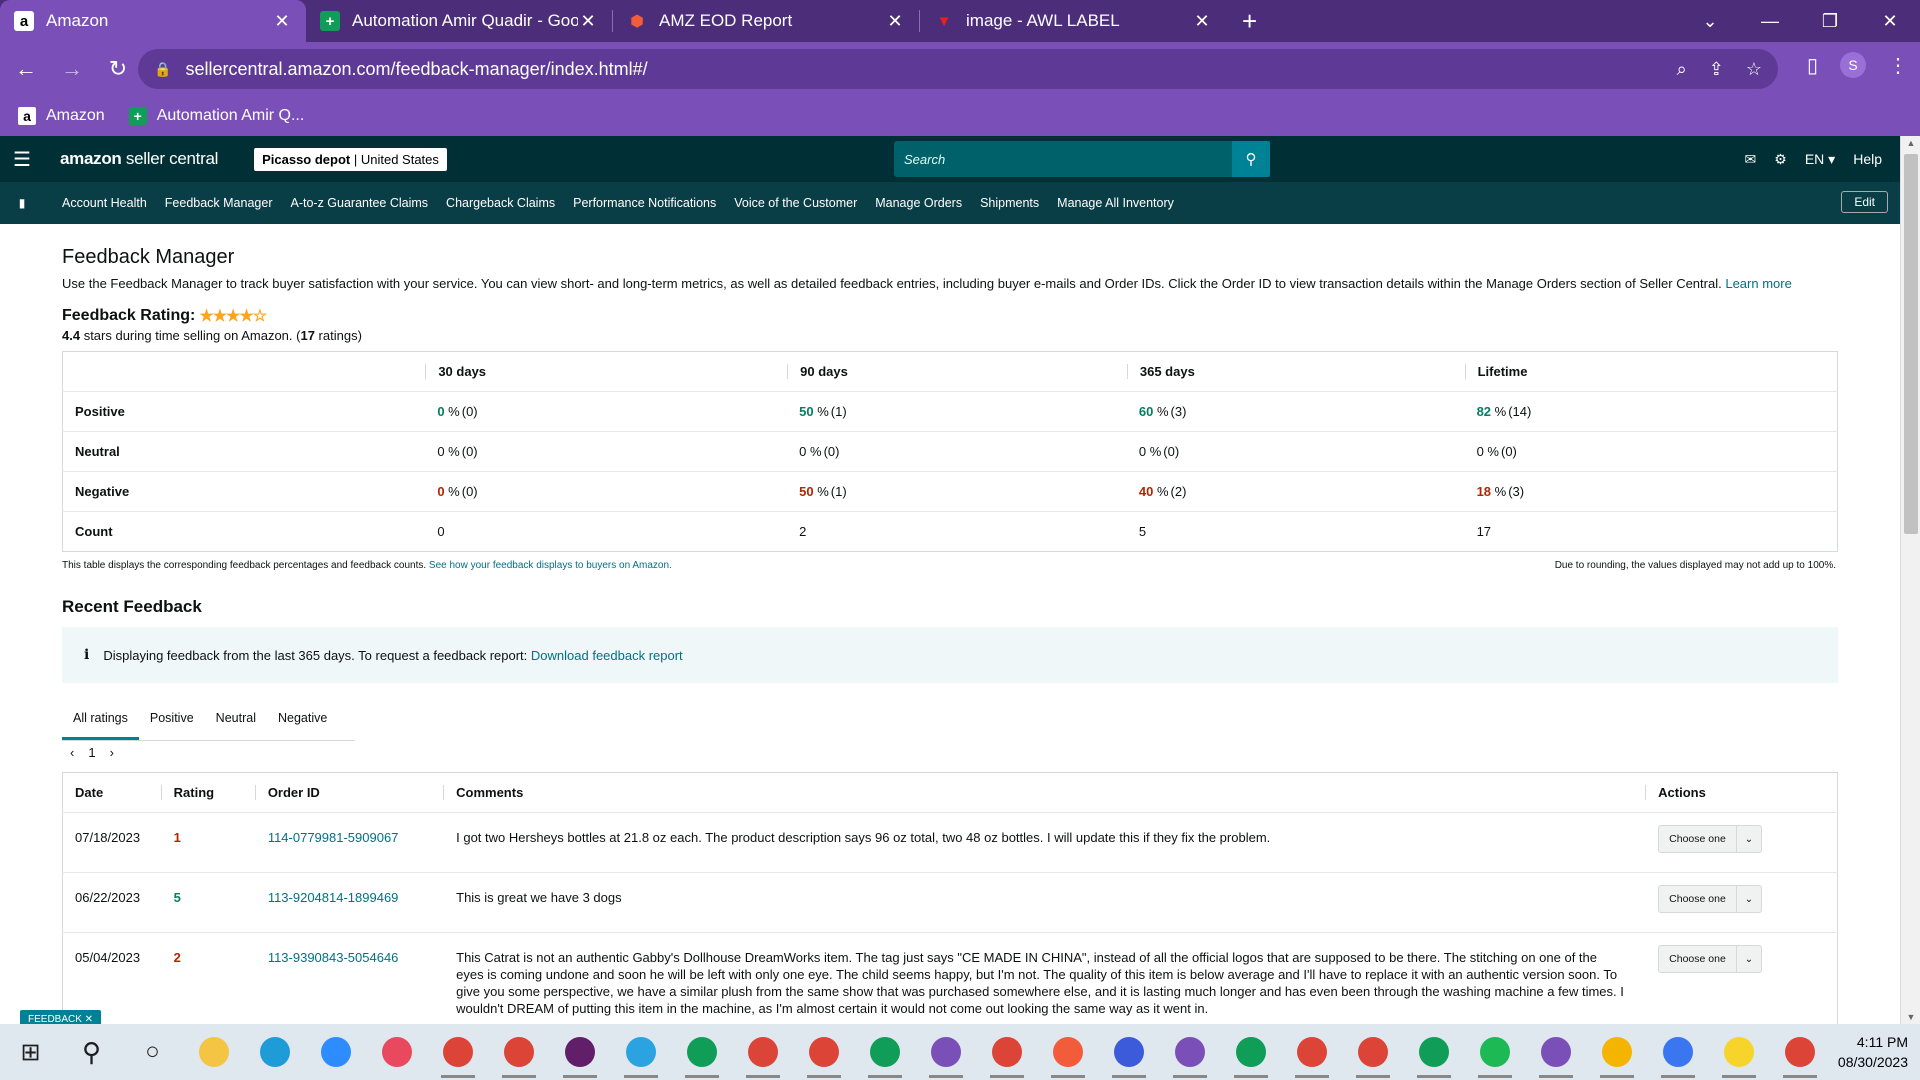 This screenshot has height=1080, width=1920. I want to click on windows-start-icon: ⊞, so click(30, 1052).